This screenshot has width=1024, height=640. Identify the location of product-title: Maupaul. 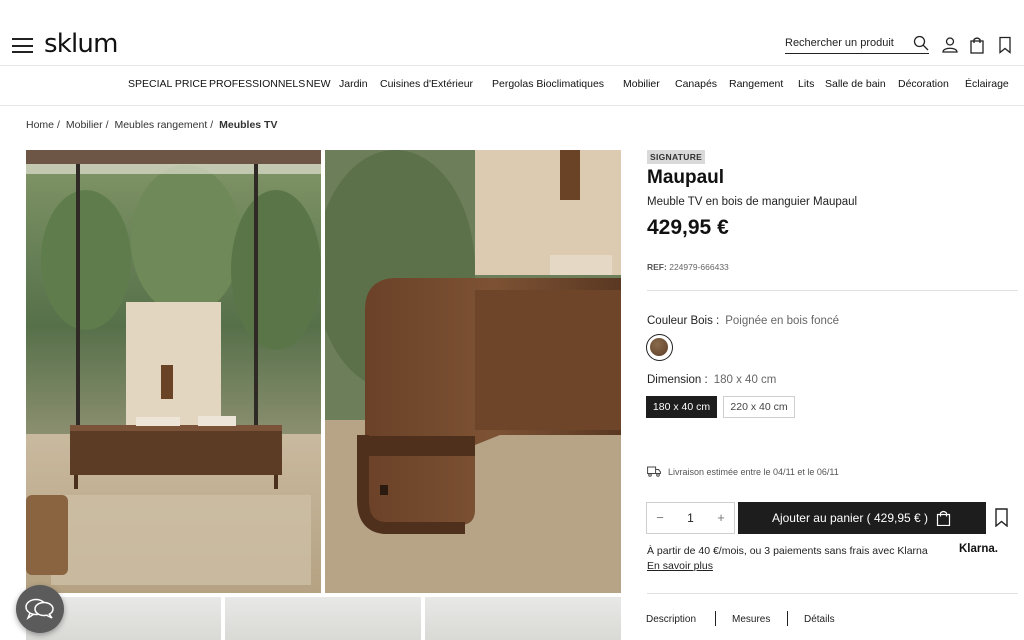
(686, 177).